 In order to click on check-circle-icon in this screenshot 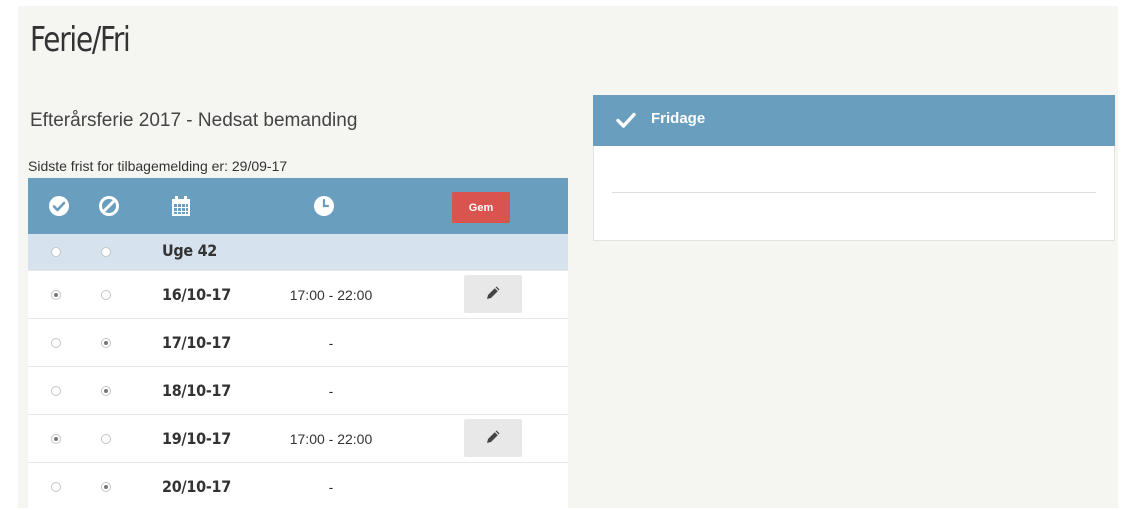, I will do `click(59, 206)`.